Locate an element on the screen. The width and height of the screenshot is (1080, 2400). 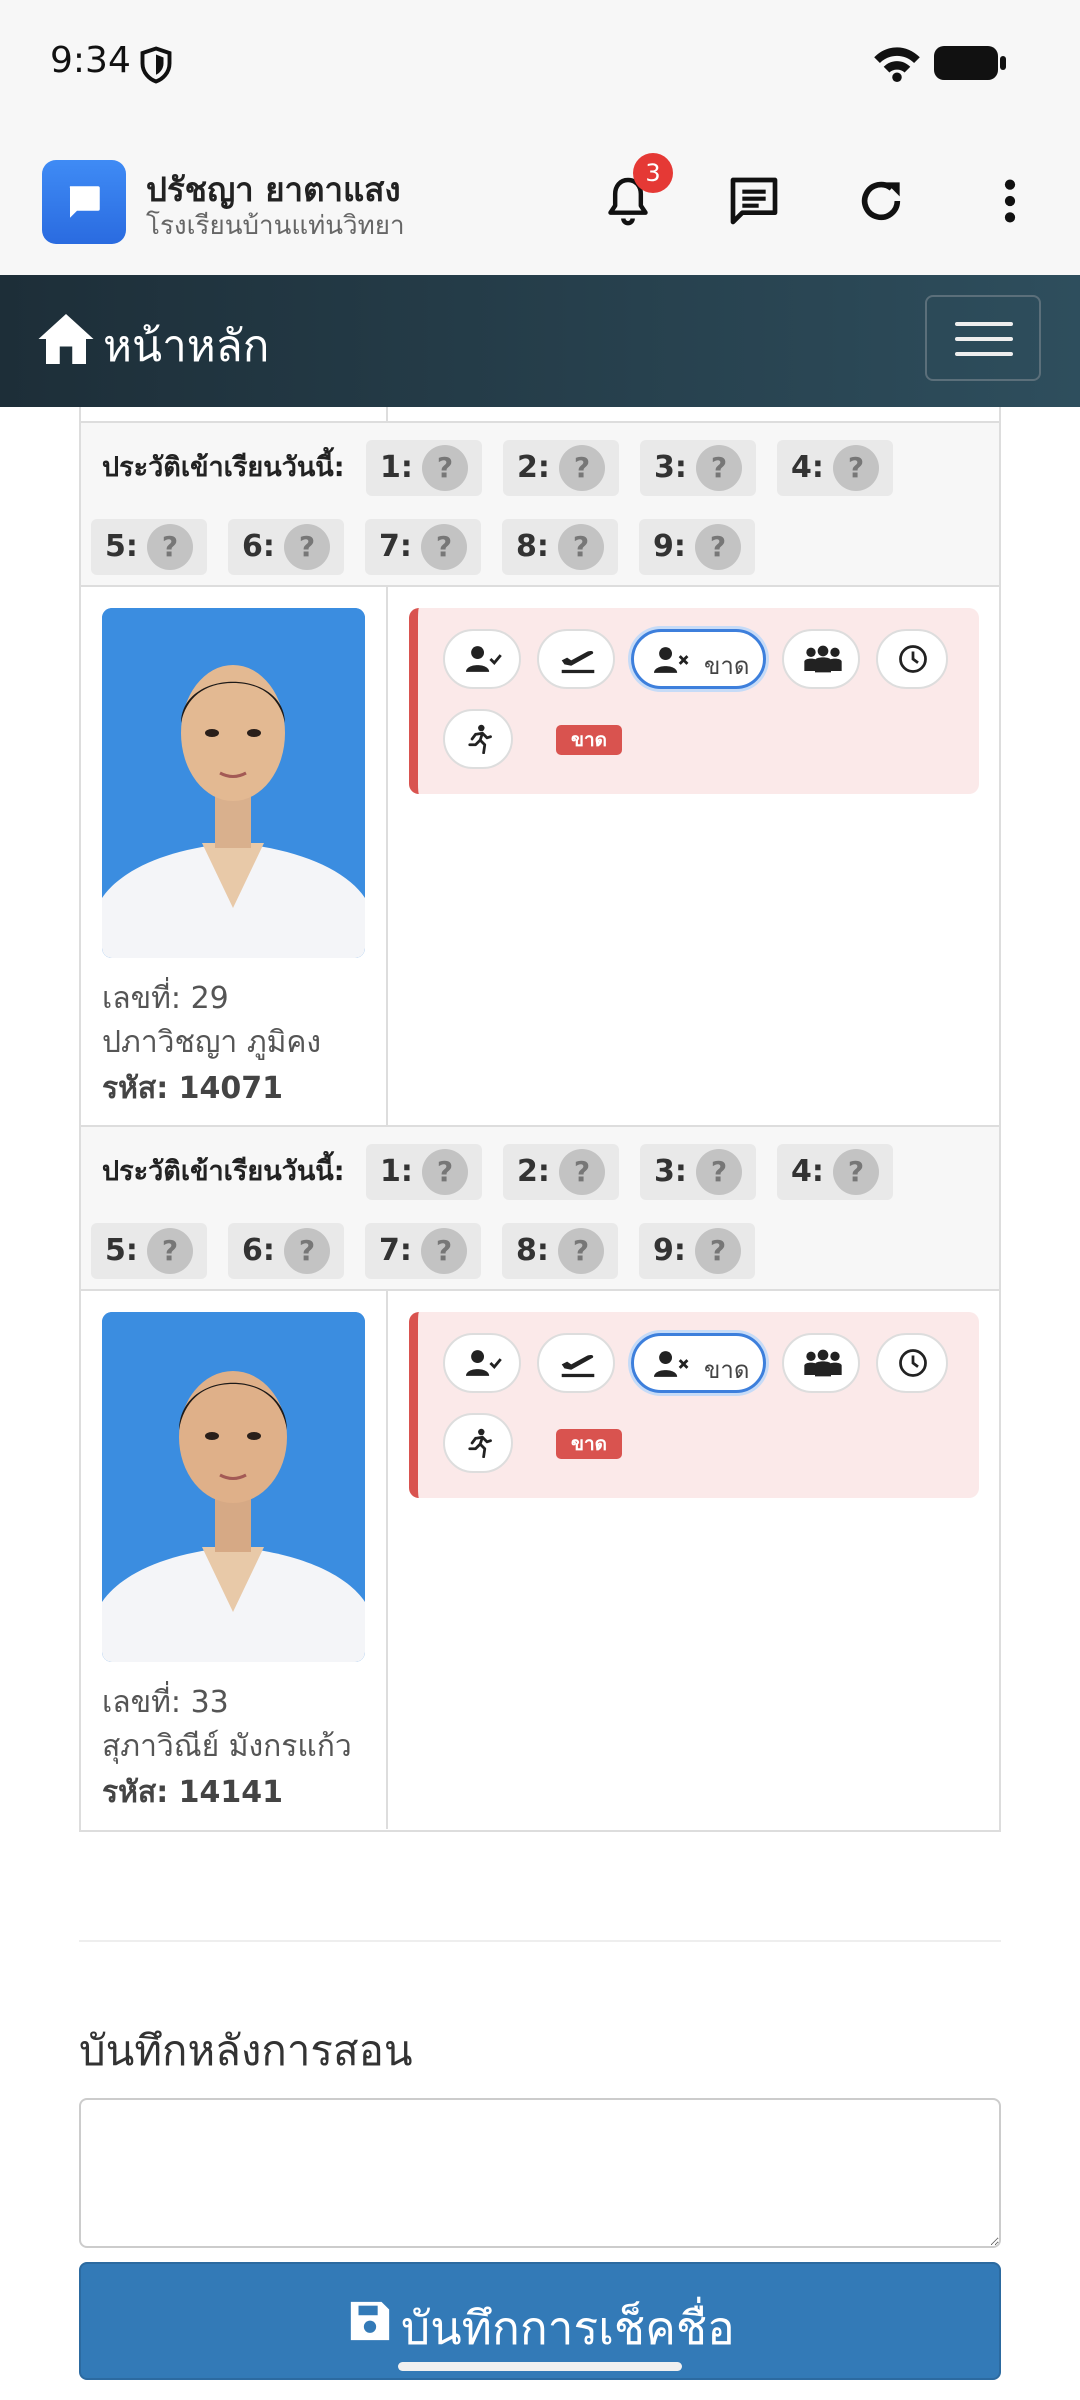
teaching-note-label: บันทึกหลังการสอน is located at coordinates (246, 2050).